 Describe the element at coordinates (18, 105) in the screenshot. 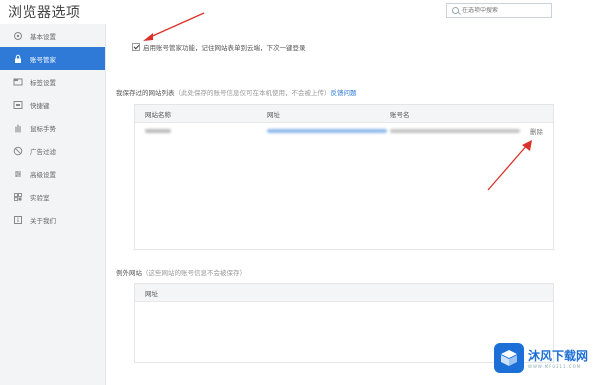

I see `keyboard-icon` at that location.